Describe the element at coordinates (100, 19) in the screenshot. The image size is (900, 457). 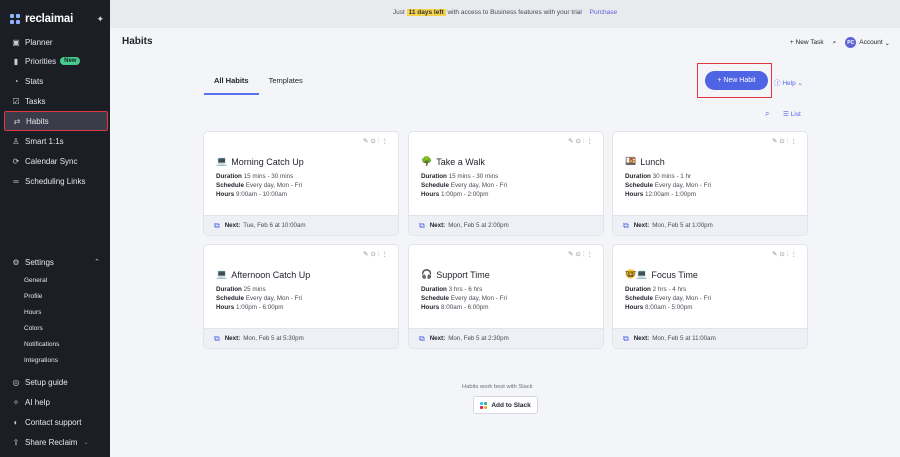
I see `pin-icon: ✦` at that location.